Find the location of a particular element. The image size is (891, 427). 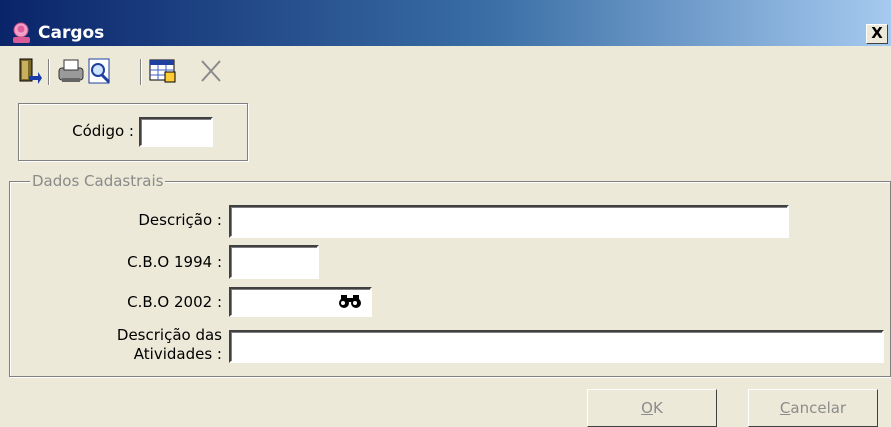

grid-button is located at coordinates (162, 71).